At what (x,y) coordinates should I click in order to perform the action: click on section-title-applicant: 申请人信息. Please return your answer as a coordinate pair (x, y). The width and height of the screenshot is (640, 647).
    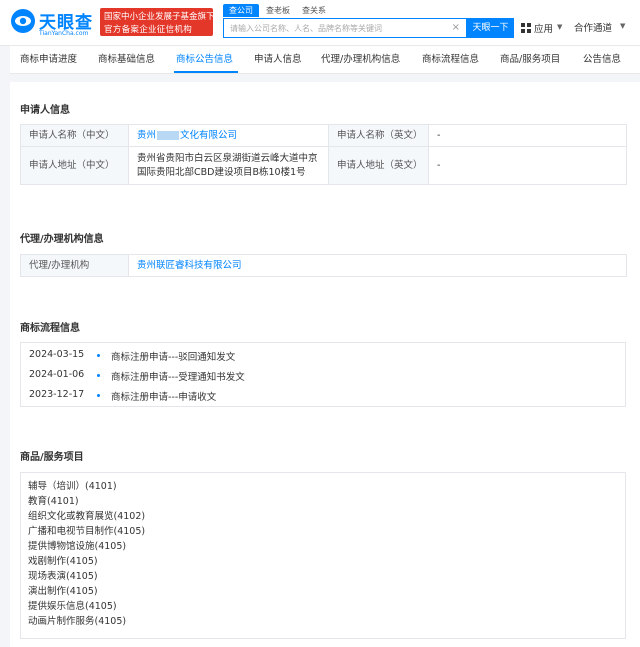
    Looking at the image, I should click on (45, 110).